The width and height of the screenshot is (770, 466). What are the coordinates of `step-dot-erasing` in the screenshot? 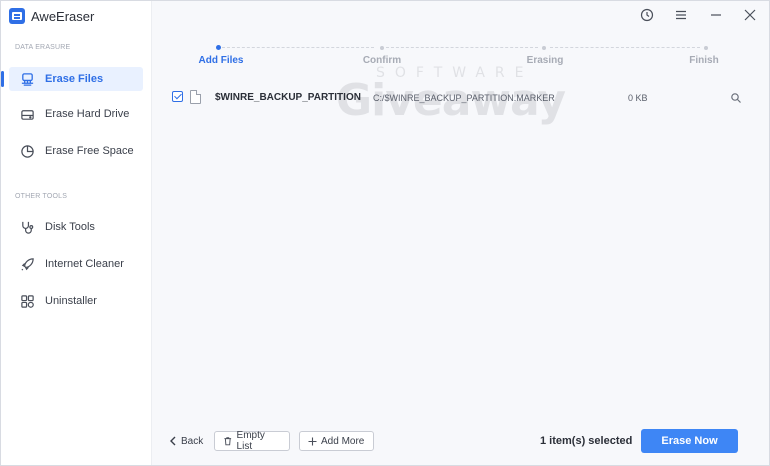 It's located at (544, 48).